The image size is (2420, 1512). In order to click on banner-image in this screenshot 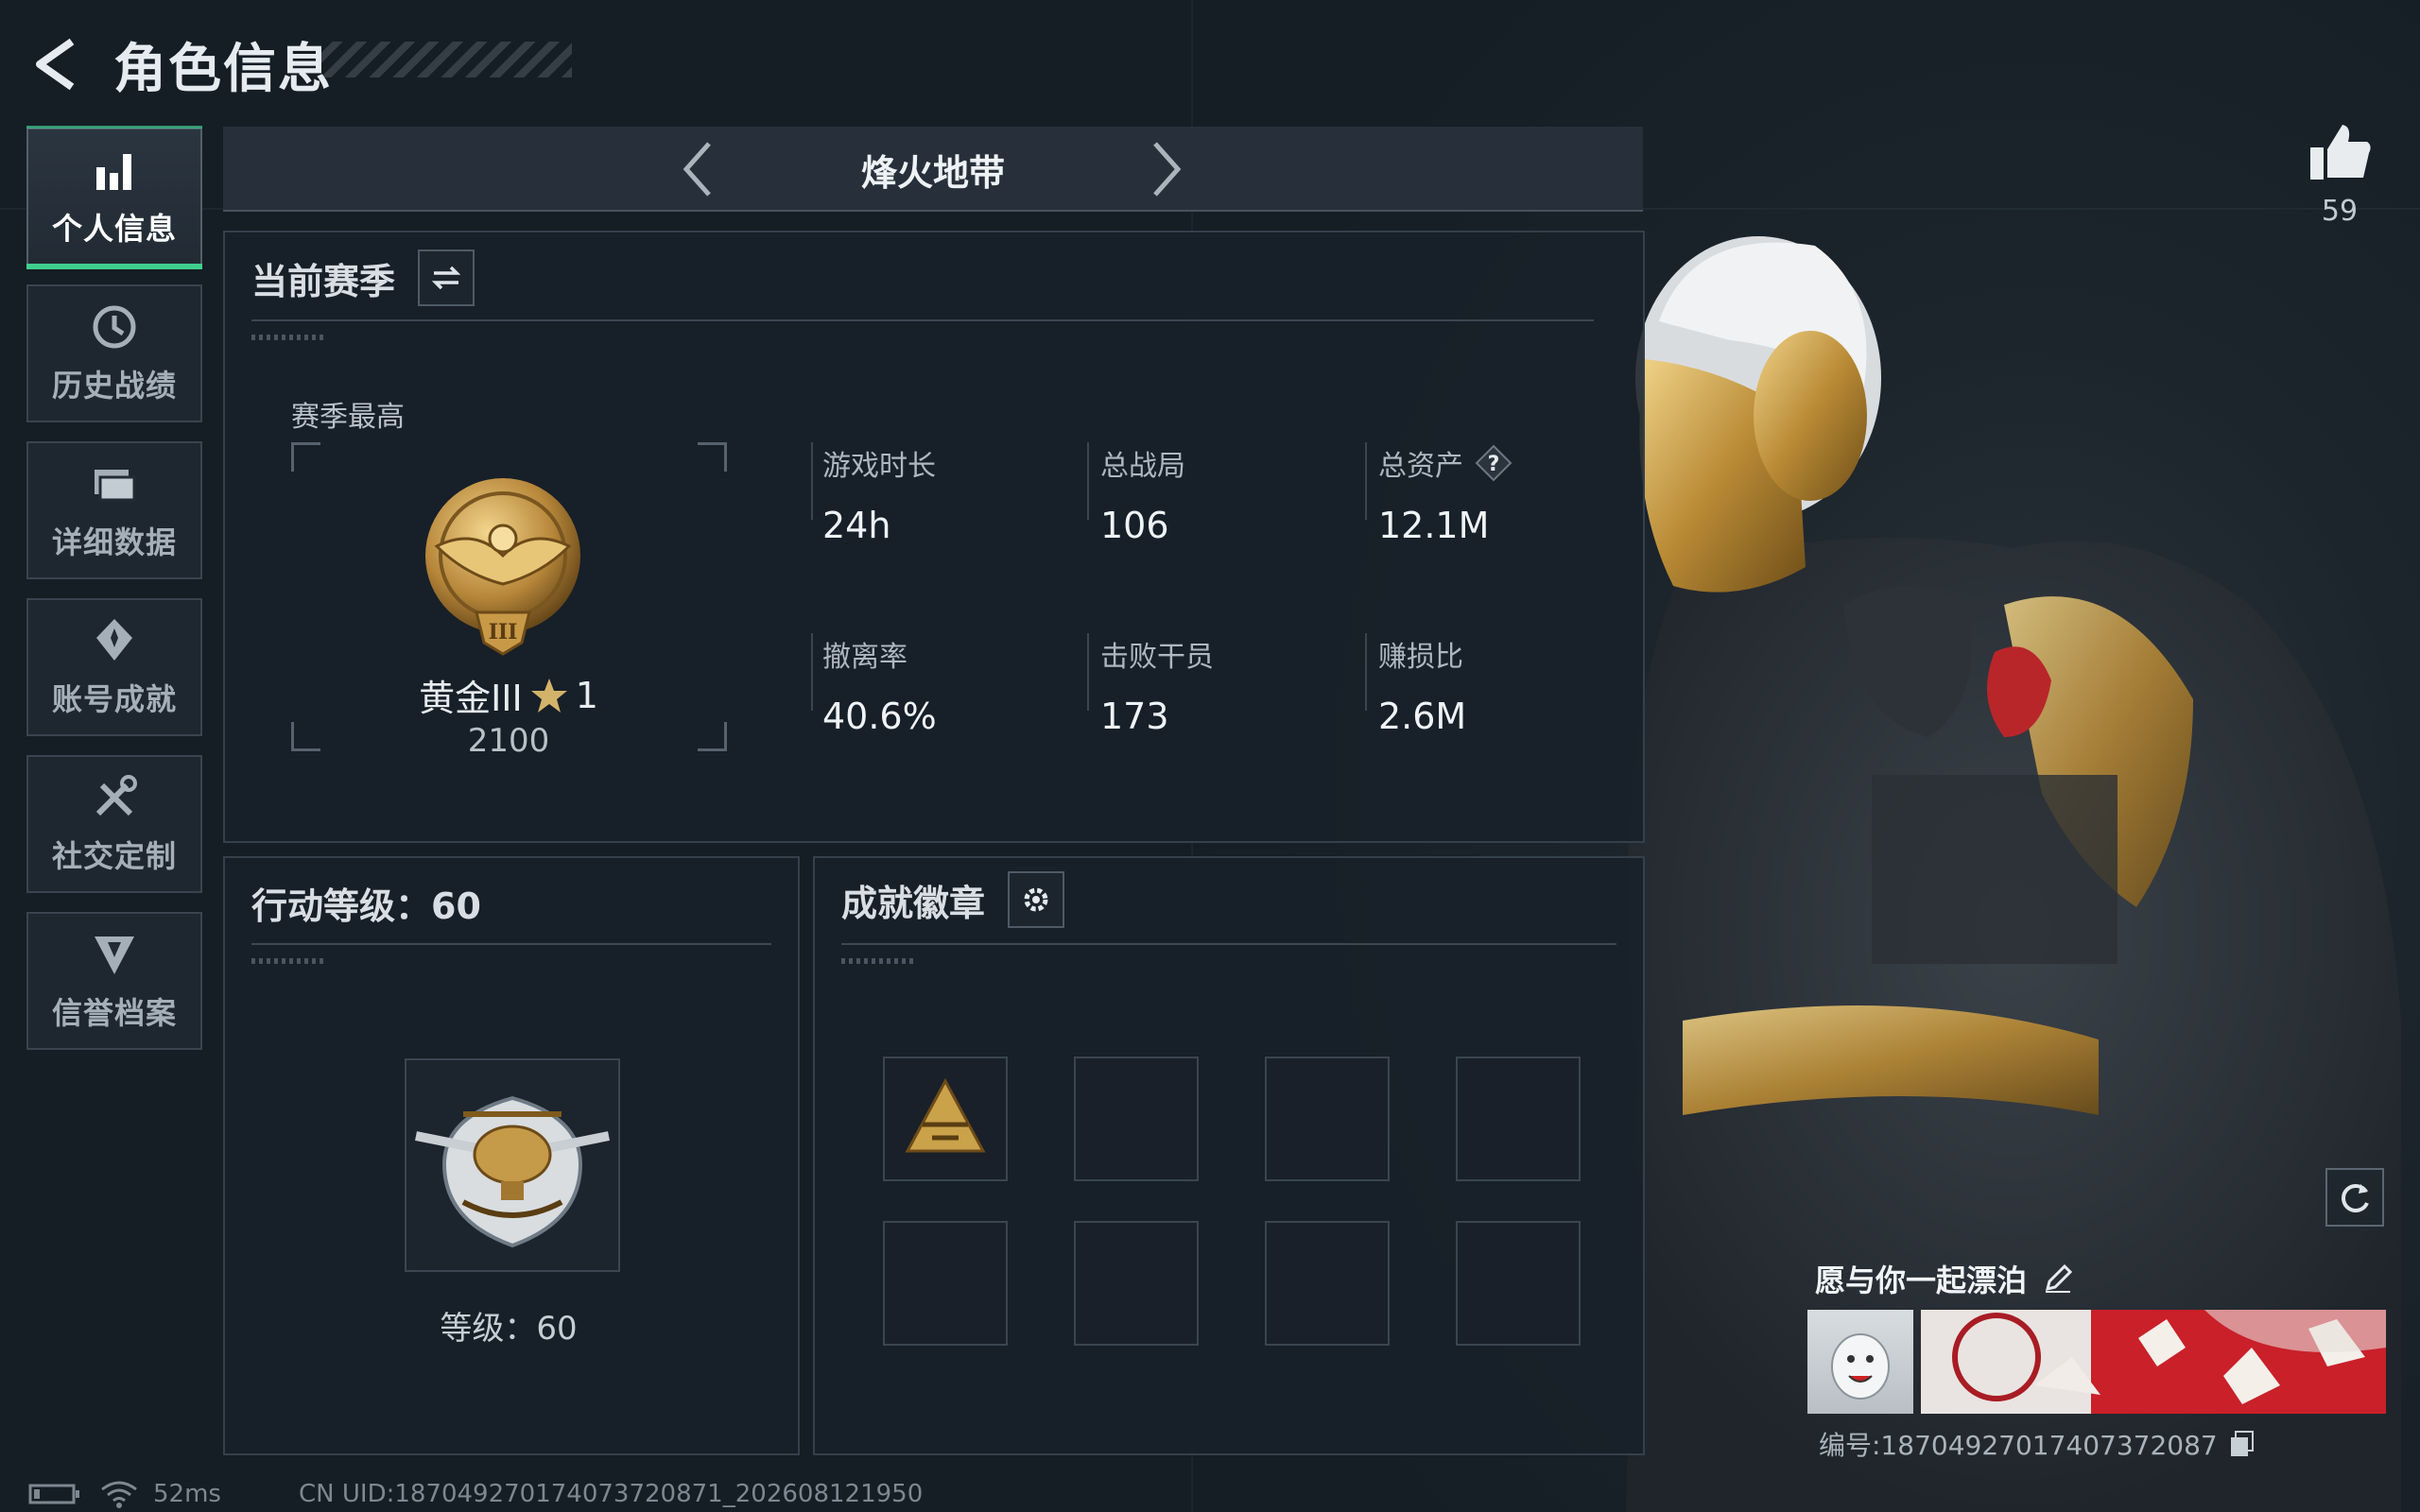, I will do `click(2153, 1362)`.